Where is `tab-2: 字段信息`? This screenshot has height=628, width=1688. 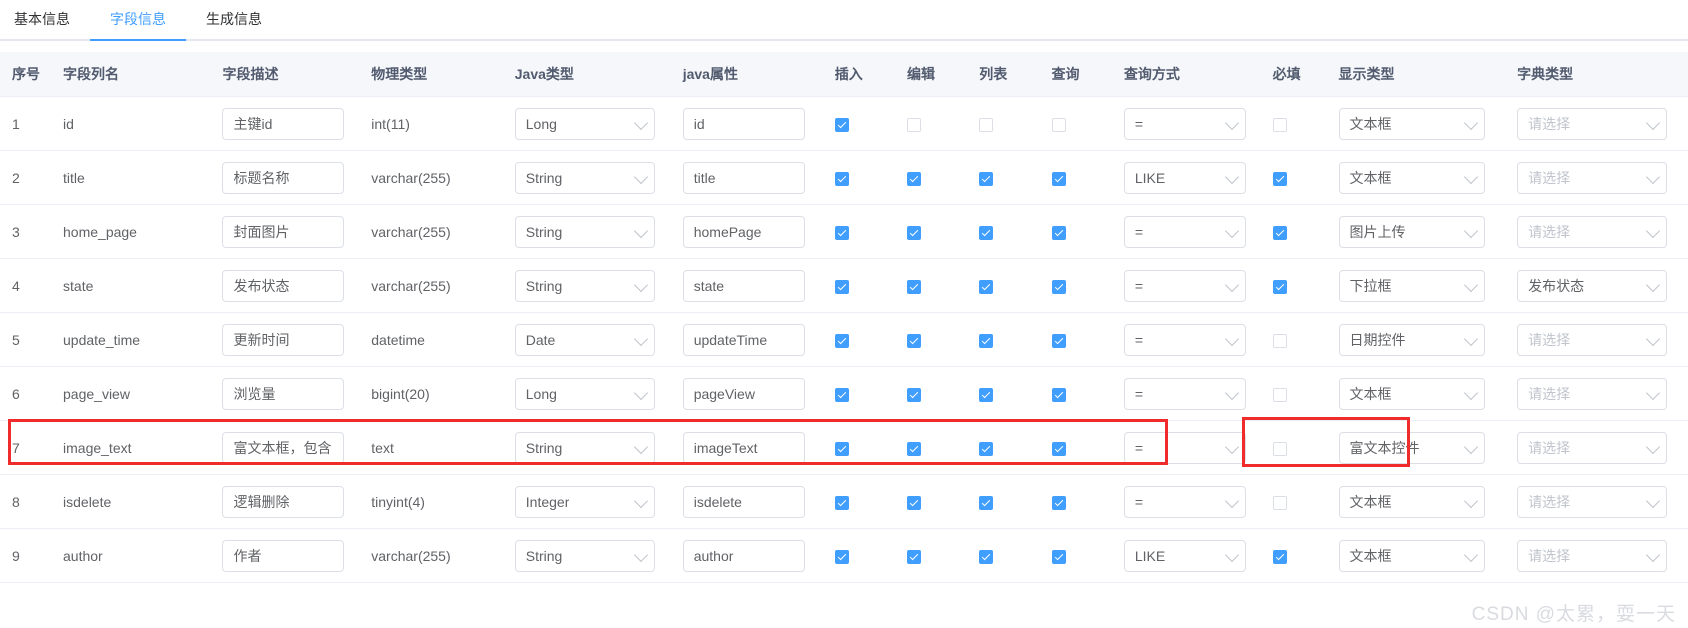
tab-2: 字段信息 is located at coordinates (138, 20).